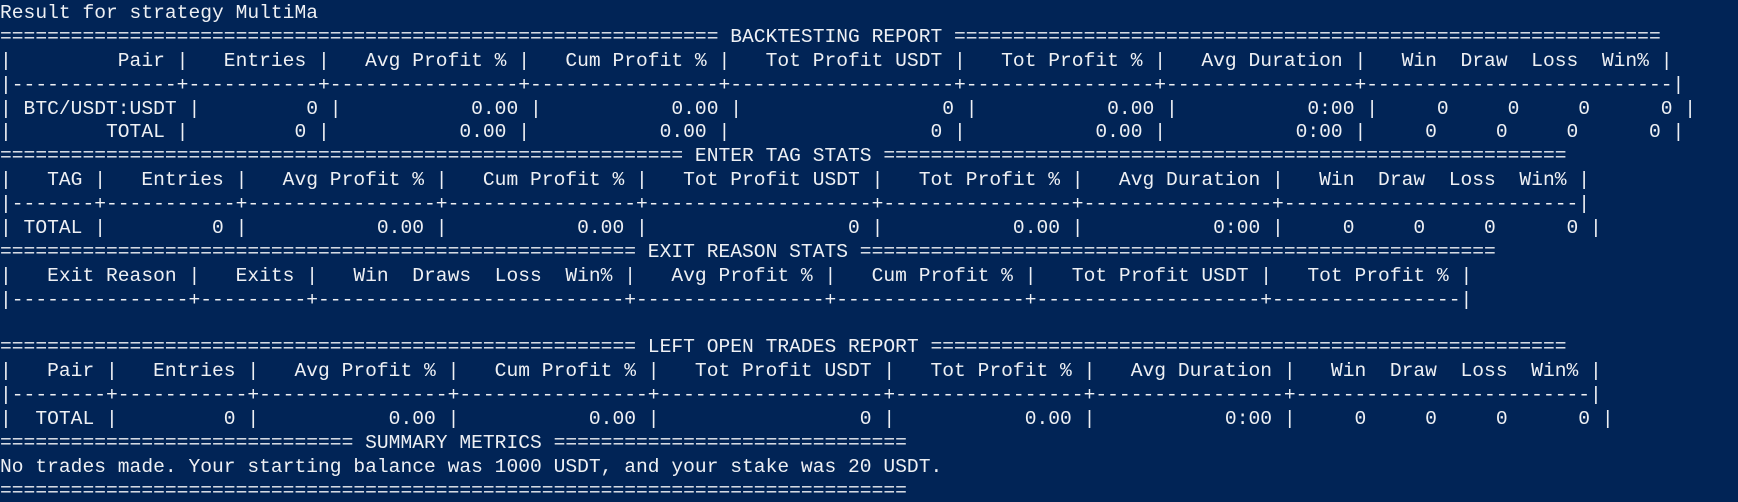 This screenshot has width=1738, height=502. Describe the element at coordinates (159, 13) in the screenshot. I see `strategy-title-line: Result for strategy MultiMa` at that location.